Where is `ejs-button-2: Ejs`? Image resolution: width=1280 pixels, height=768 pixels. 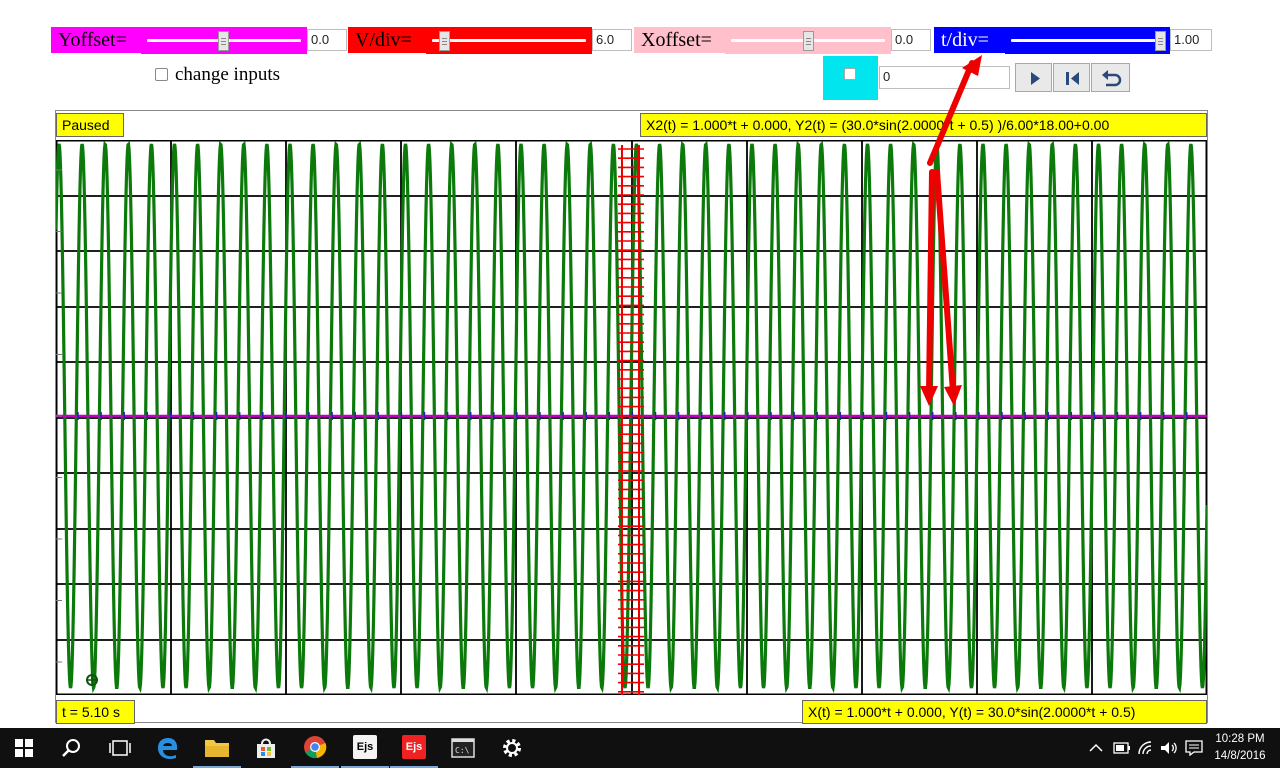
ejs-button-2: Ejs is located at coordinates (414, 748).